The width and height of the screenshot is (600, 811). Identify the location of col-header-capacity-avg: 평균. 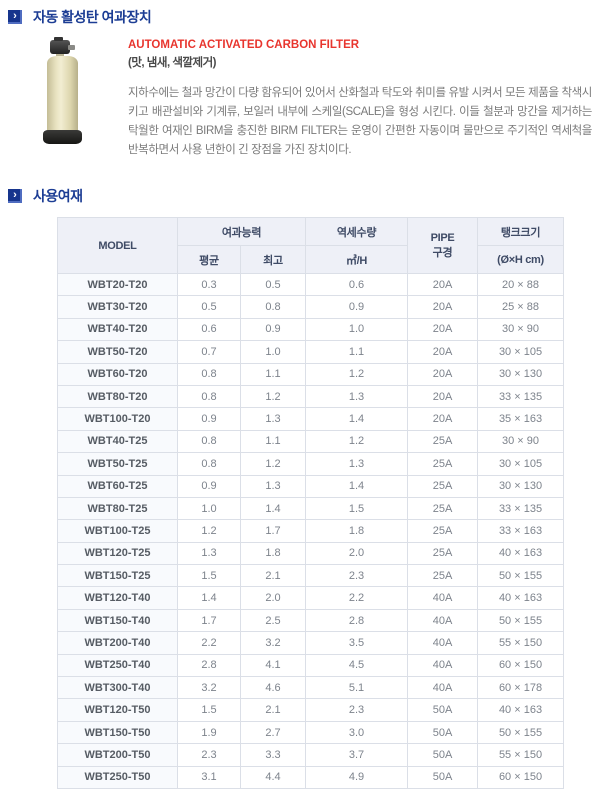
(209, 259).